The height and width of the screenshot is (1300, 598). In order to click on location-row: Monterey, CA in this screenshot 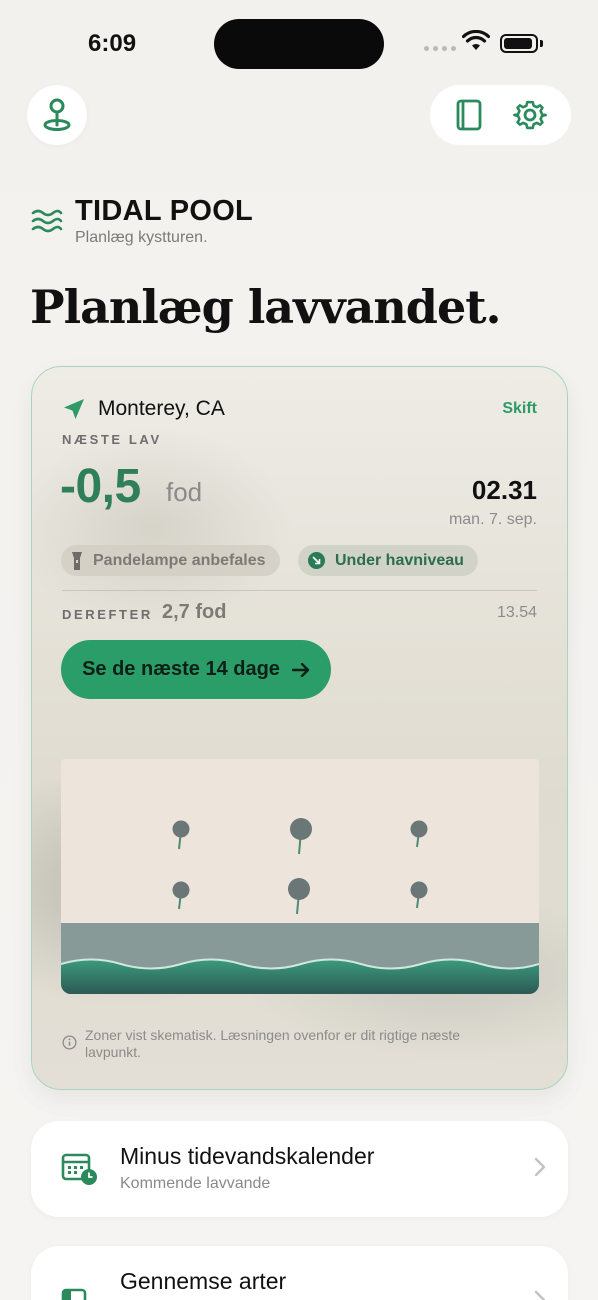, I will do `click(143, 409)`.